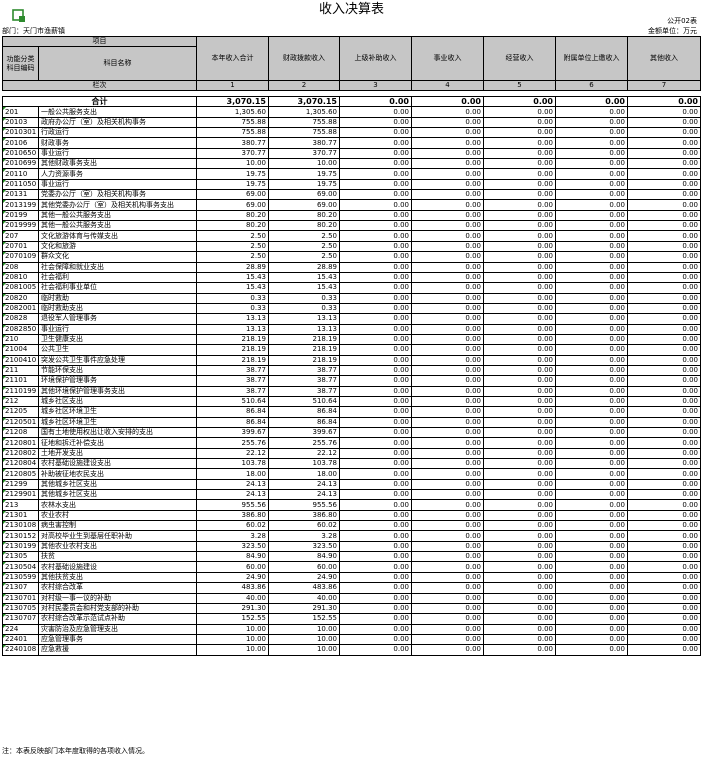  Describe the element at coordinates (20, 619) in the screenshot. I see `row-code: 2130707` at that location.